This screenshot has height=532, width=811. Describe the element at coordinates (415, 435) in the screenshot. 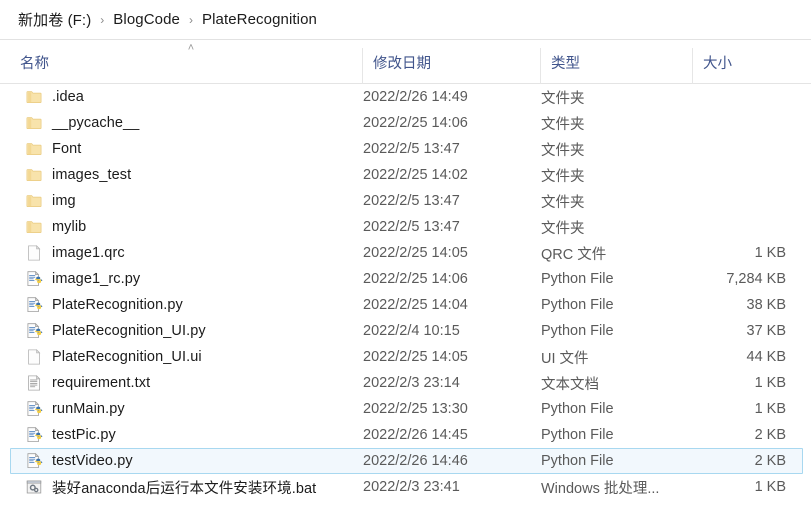

I see `file-date-modified: 2022/2/26 14:45` at that location.